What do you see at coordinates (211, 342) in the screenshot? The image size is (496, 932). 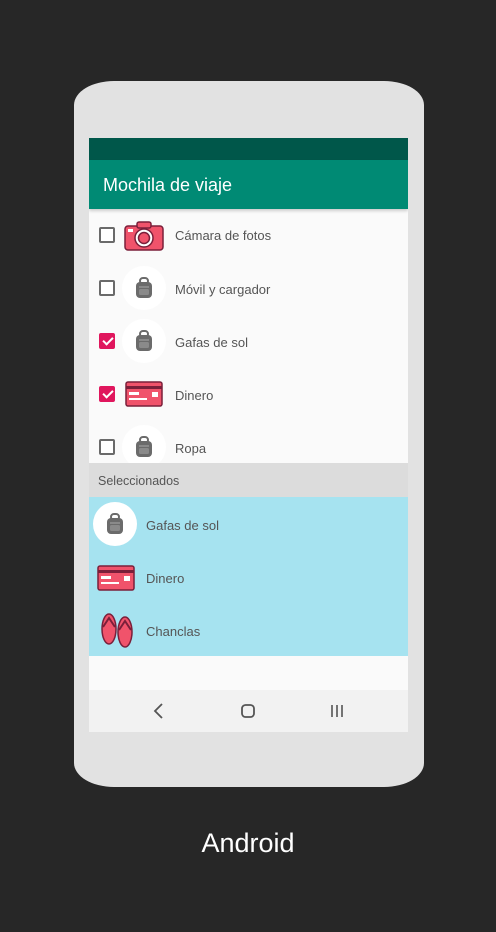 I see `item-label: Gafas de sol` at bounding box center [211, 342].